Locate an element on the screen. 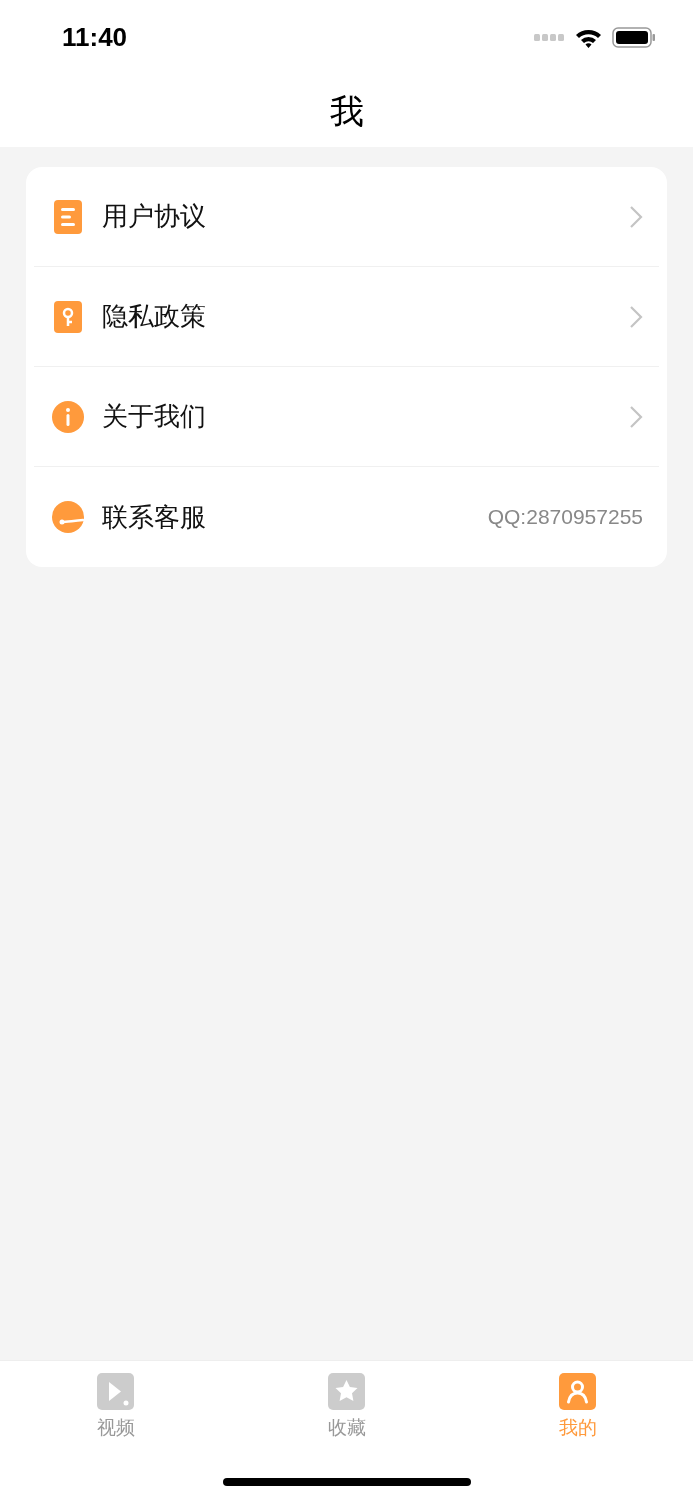 Image resolution: width=693 pixels, height=1500 pixels. menu-label: 联系客服 is located at coordinates (154, 517).